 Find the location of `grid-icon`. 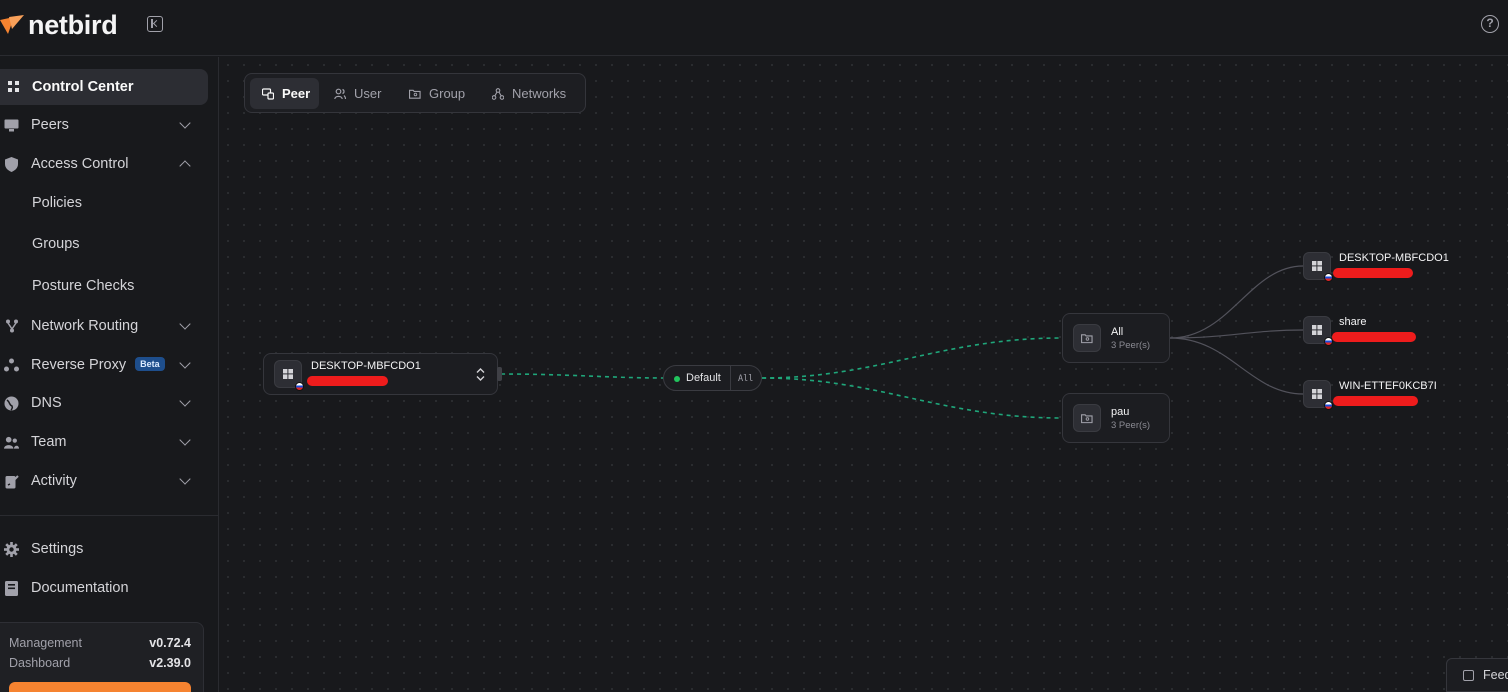

grid-icon is located at coordinates (13, 87).